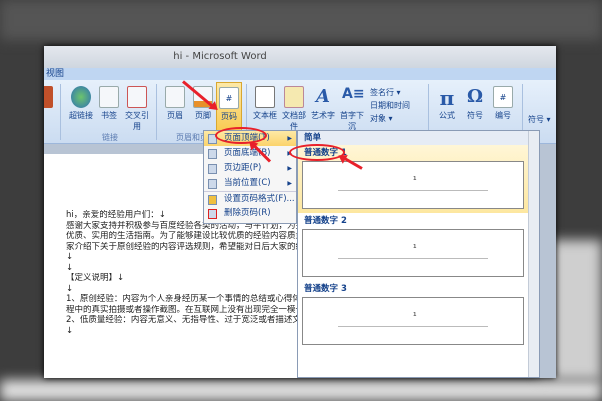 The width and height of the screenshot is (602, 401). What do you see at coordinates (212, 154) in the screenshot?
I see `page-bottom-icon` at bounding box center [212, 154].